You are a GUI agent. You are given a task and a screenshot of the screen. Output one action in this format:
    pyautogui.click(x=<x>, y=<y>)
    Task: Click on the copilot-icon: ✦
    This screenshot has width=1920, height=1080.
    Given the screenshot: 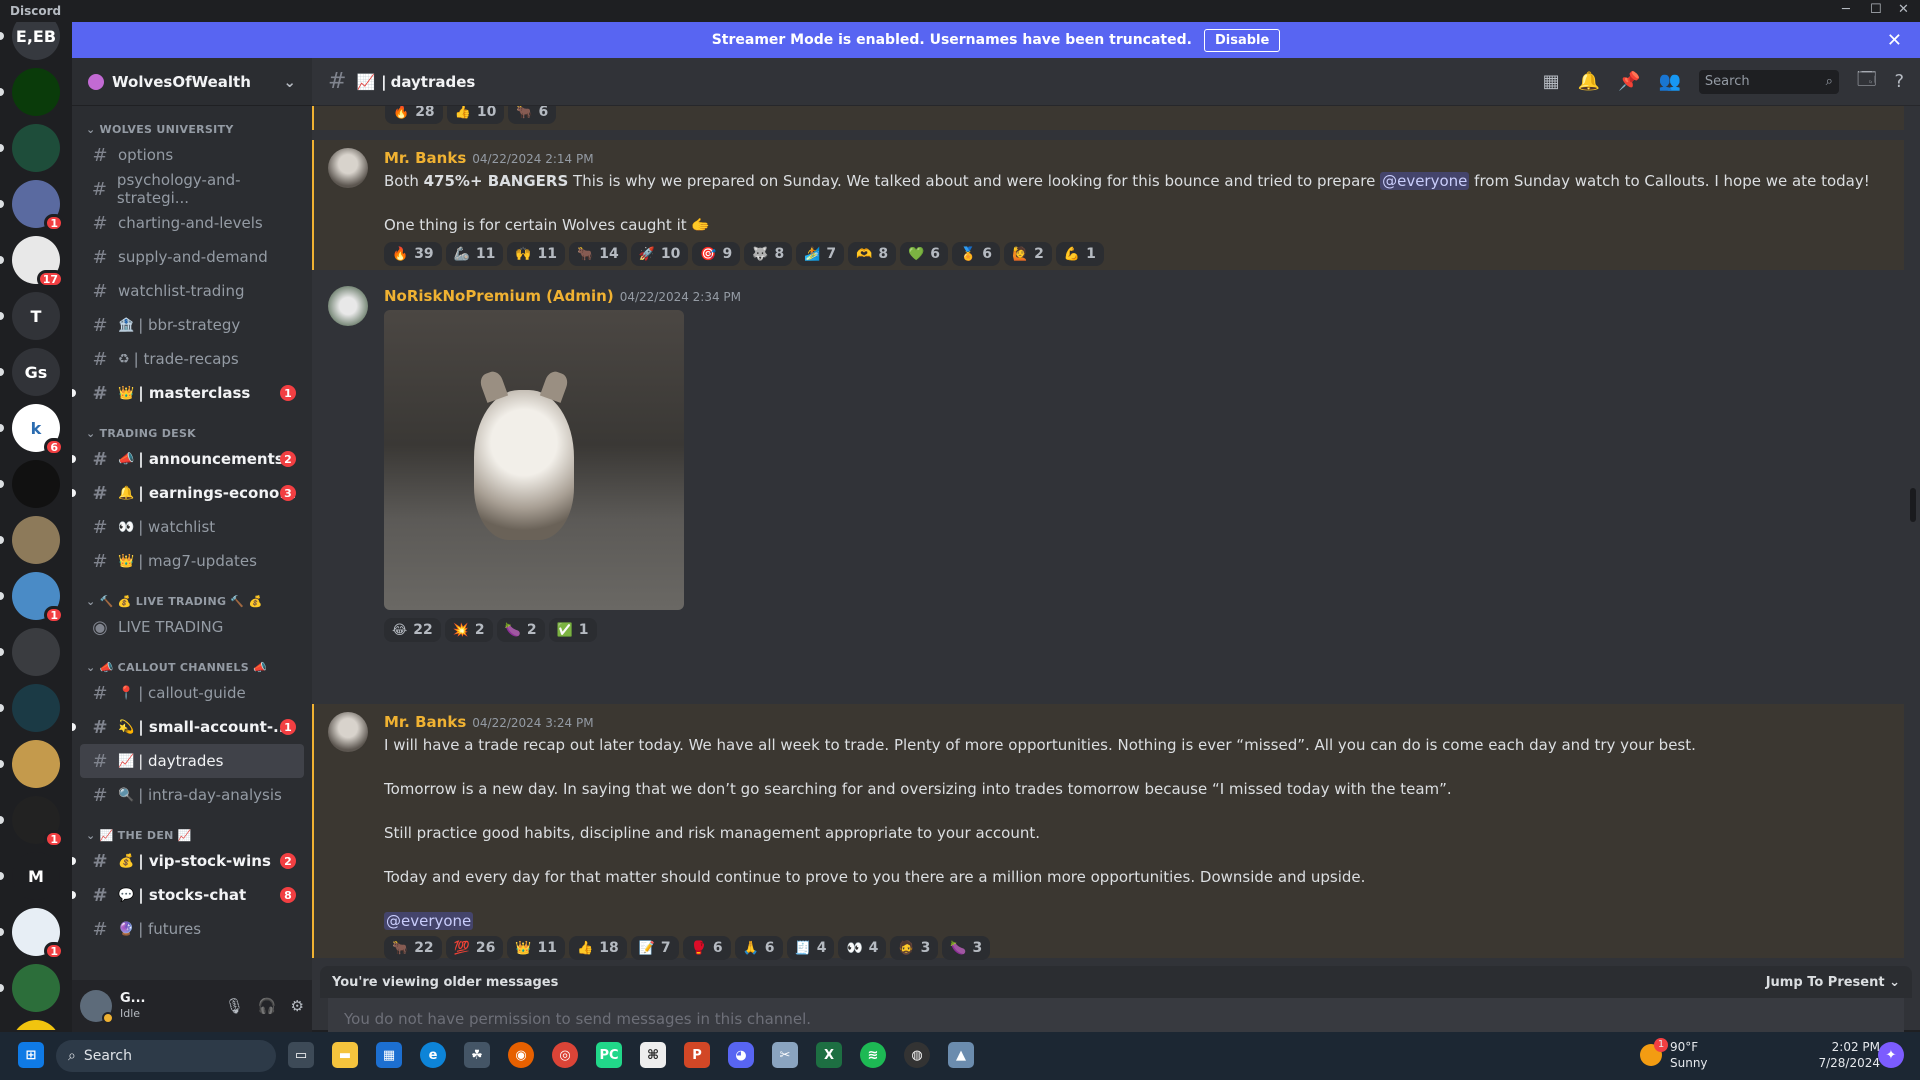 What is the action you would take?
    pyautogui.click(x=1891, y=1055)
    